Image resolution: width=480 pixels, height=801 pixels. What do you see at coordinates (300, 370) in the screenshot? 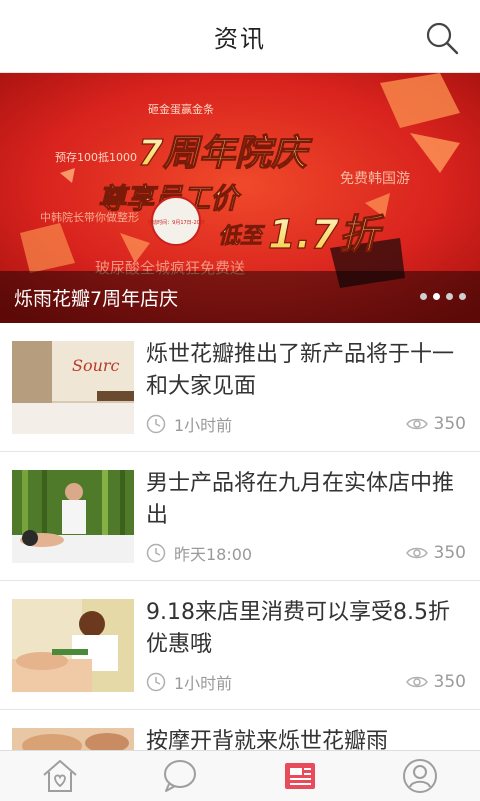
I see `news-title: 烁世花瓣推出了新产品将于十一和大家见面` at bounding box center [300, 370].